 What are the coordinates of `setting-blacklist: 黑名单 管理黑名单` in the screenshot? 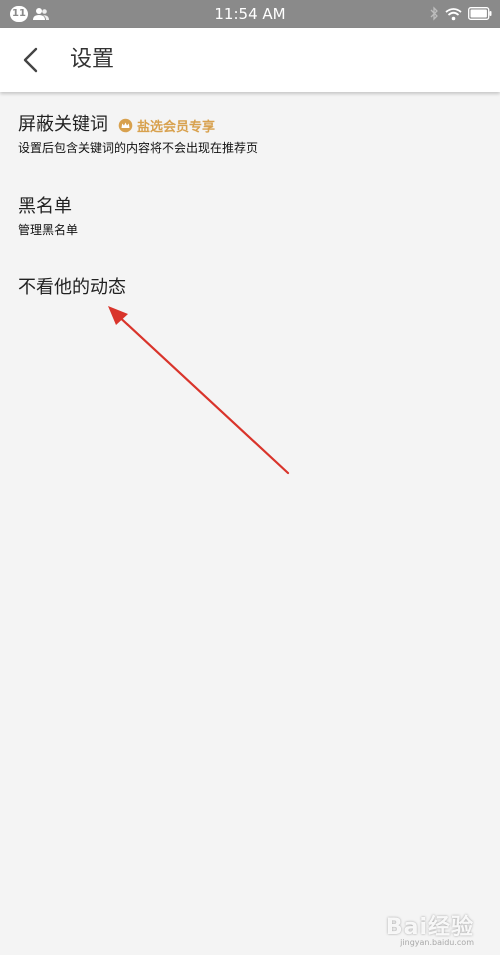 It's located at (250, 216).